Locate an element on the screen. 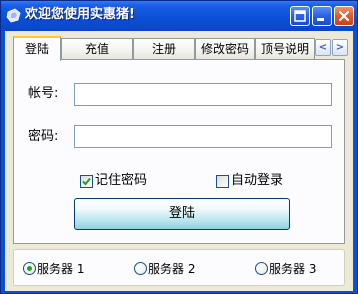 The width and height of the screenshot is (358, 294). tab-scroll-right-button: > is located at coordinates (340, 47).